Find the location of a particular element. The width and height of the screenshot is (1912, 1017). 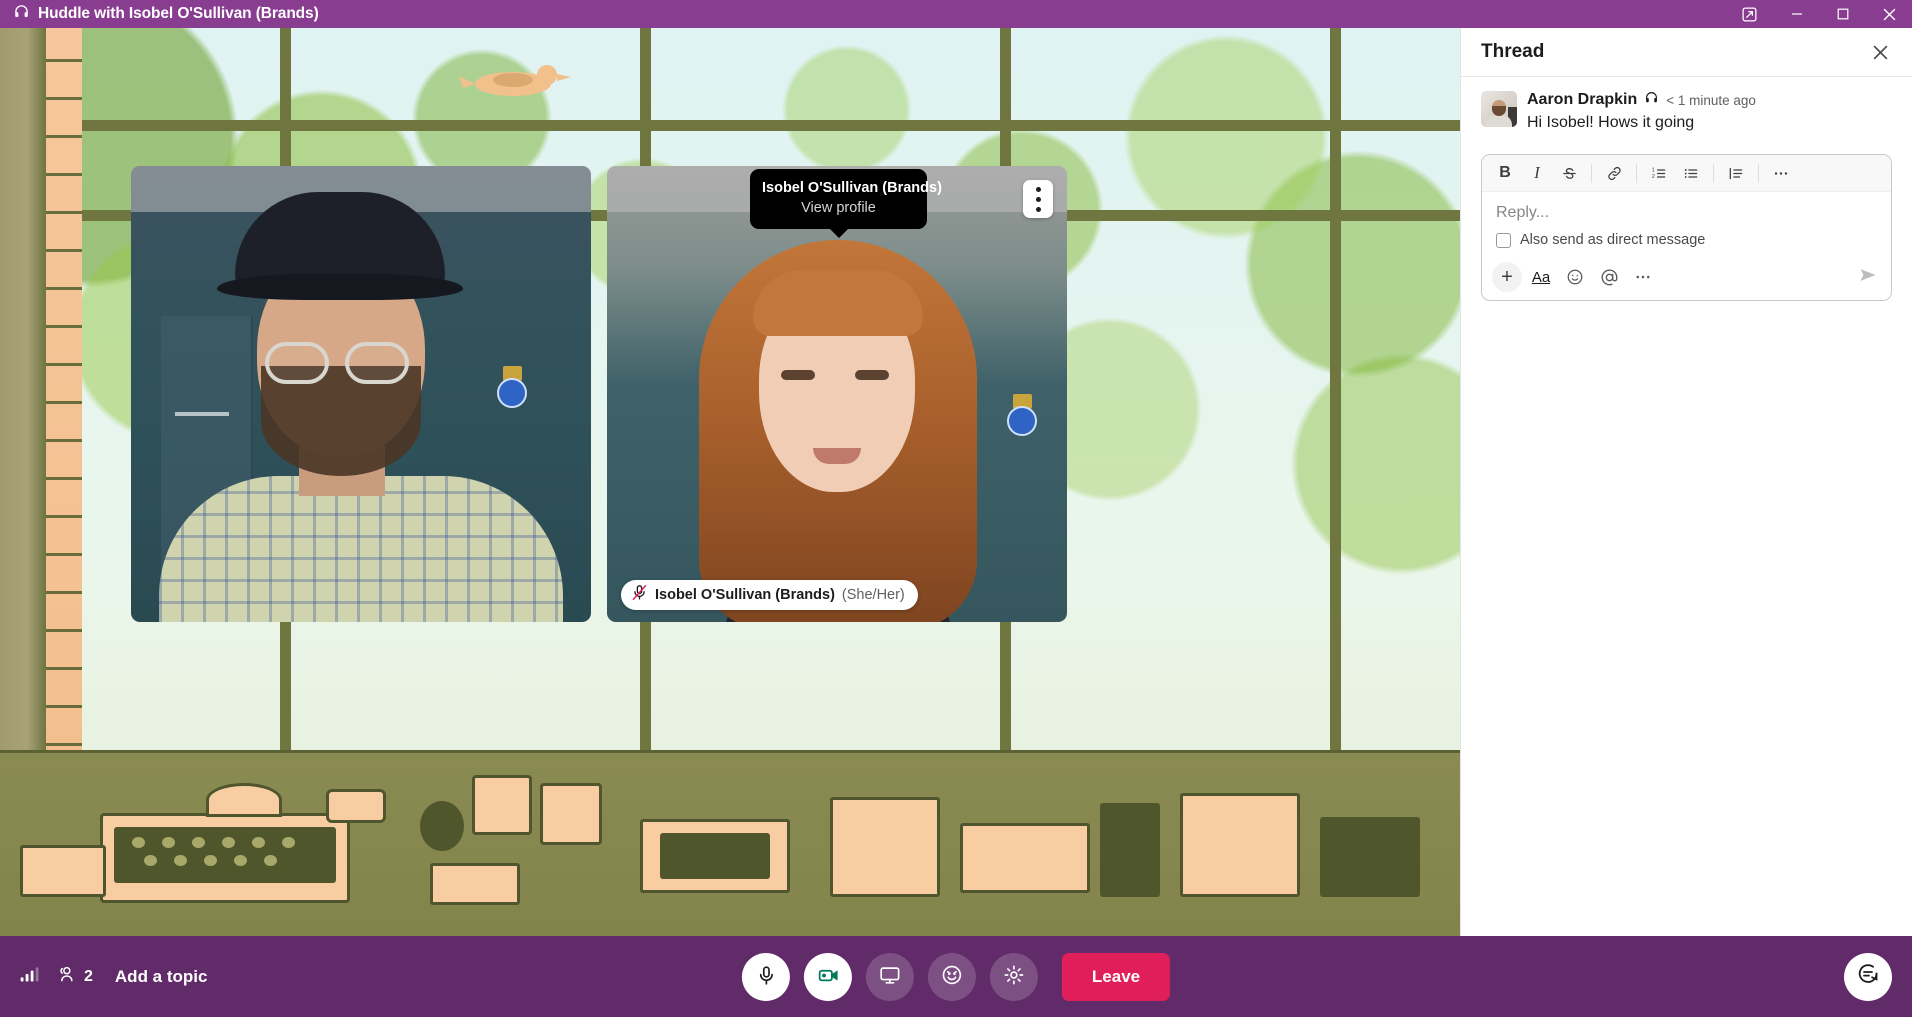

composer-actions: + Aa is located at coordinates (1686, 279).